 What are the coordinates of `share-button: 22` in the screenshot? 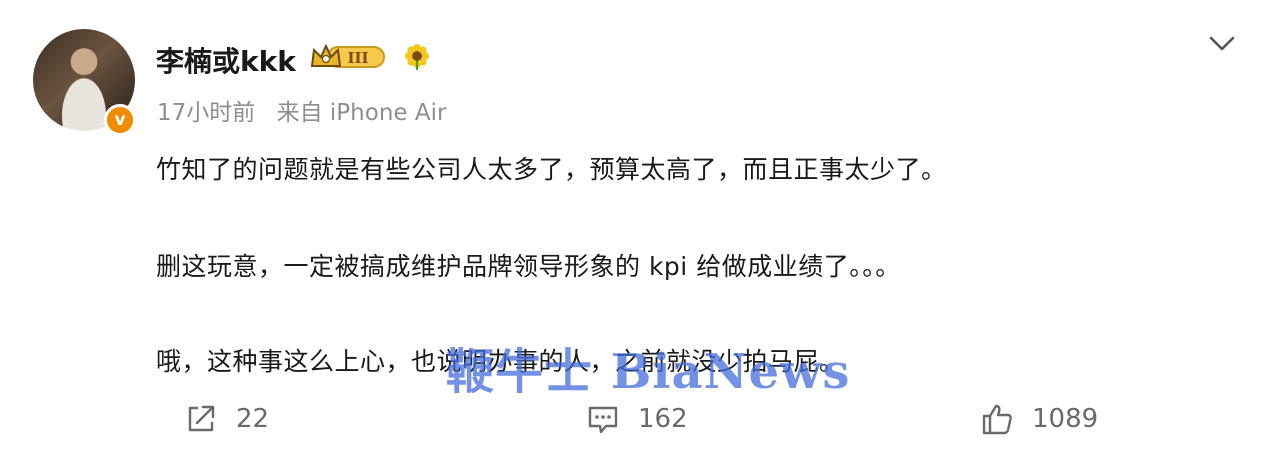 It's located at (226, 419).